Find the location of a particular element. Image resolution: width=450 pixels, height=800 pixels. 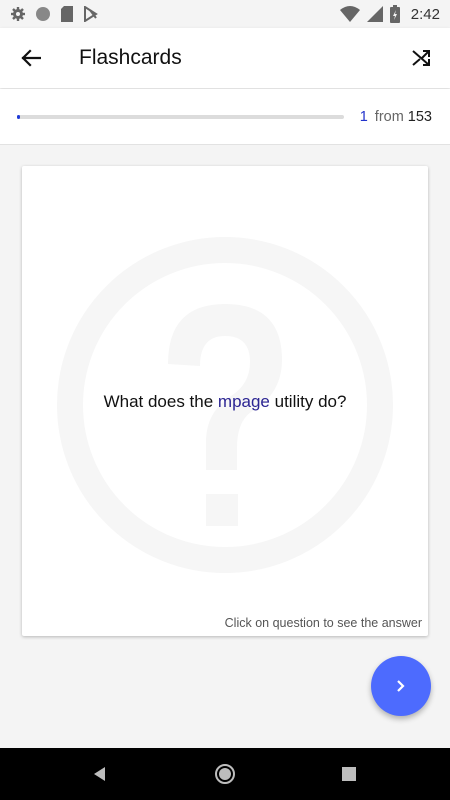

wifi-icon is located at coordinates (349, 14).